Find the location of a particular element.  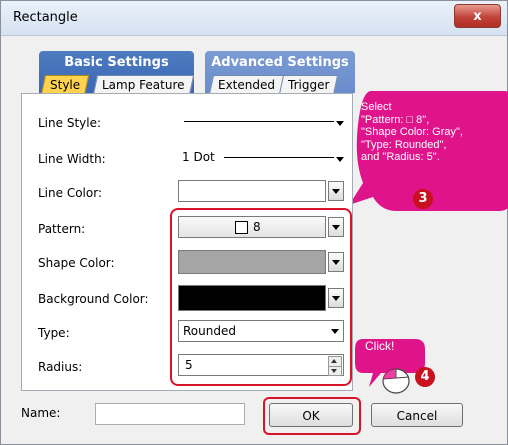

cancel-button: Cancel is located at coordinates (417, 415).